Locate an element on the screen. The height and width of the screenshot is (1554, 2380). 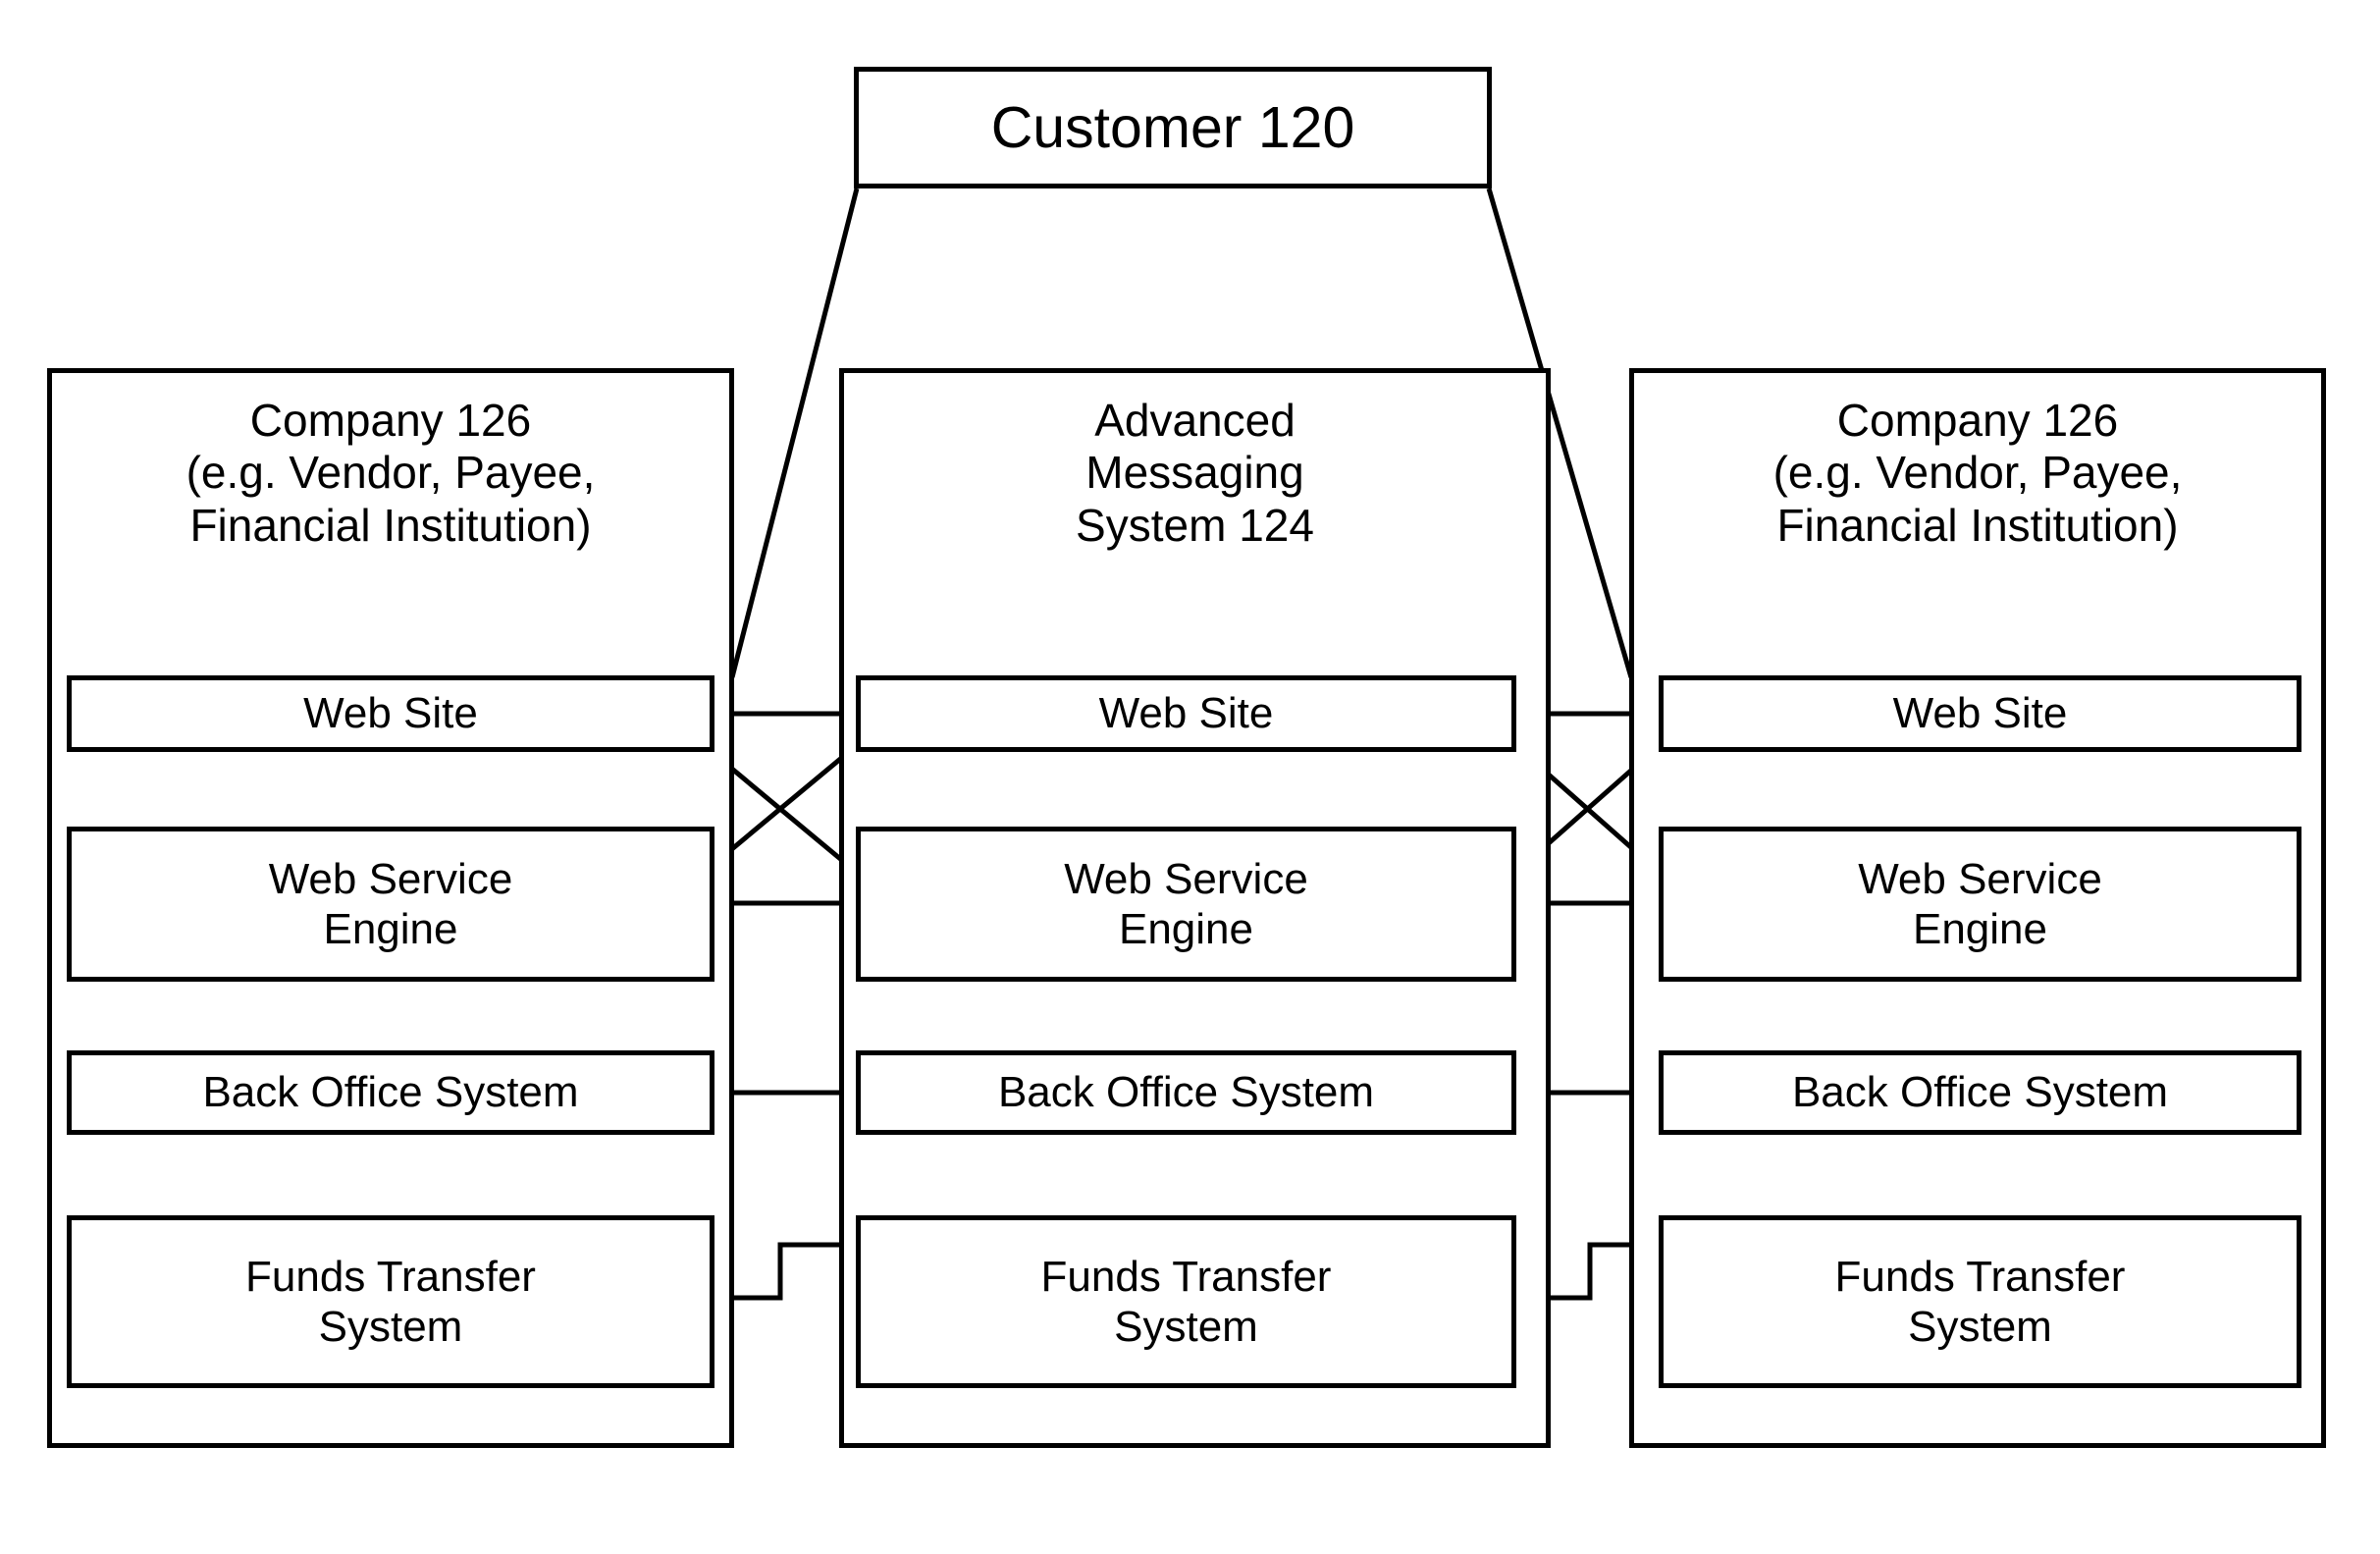
left-company-back-office-box: Back Office System is located at coordinates (390, 1092).